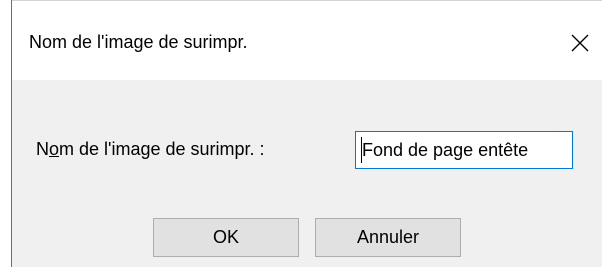 The height and width of the screenshot is (267, 602). I want to click on window-title: Nom de l'image de surimpr., so click(138, 42).